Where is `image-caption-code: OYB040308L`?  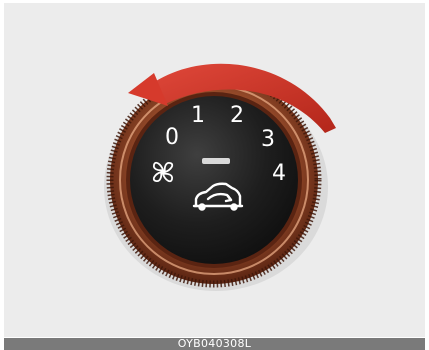
image-caption-code: OYB040308L is located at coordinates (214, 343).